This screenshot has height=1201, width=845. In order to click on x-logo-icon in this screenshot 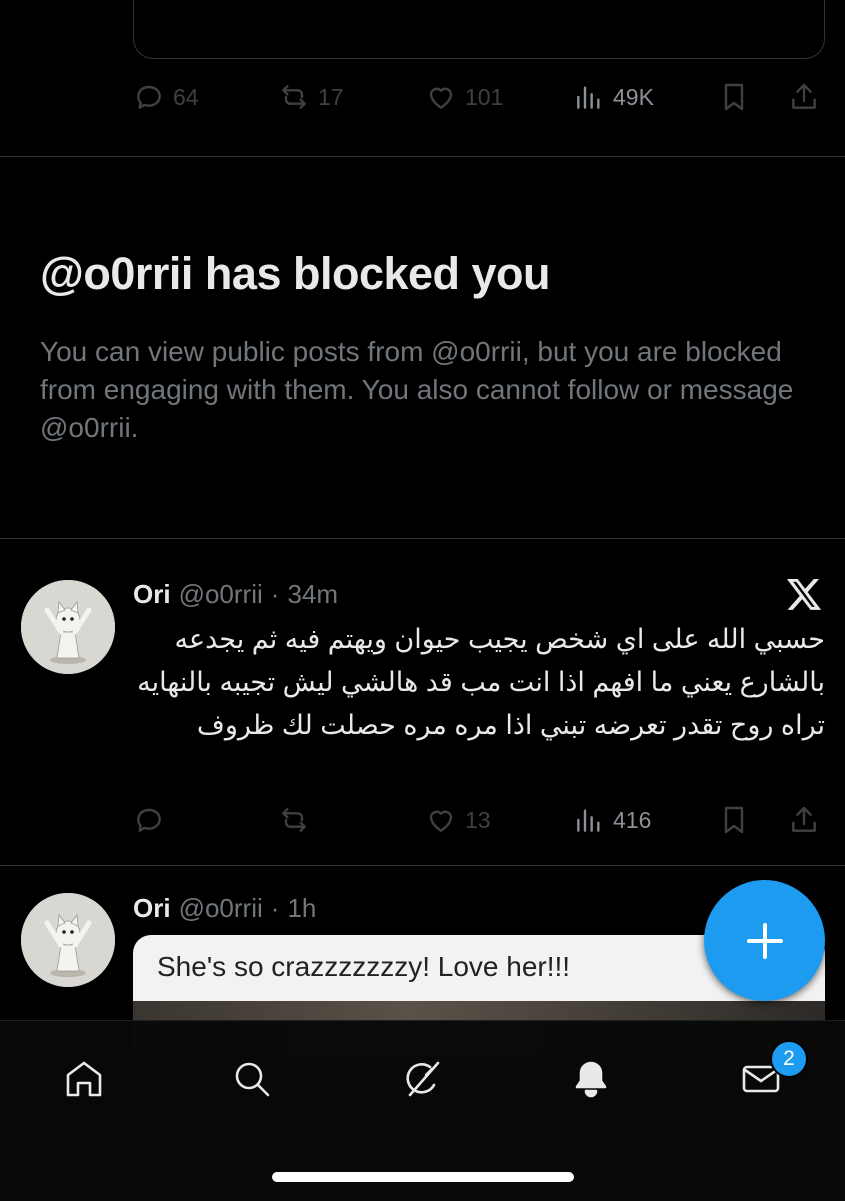, I will do `click(804, 594)`.